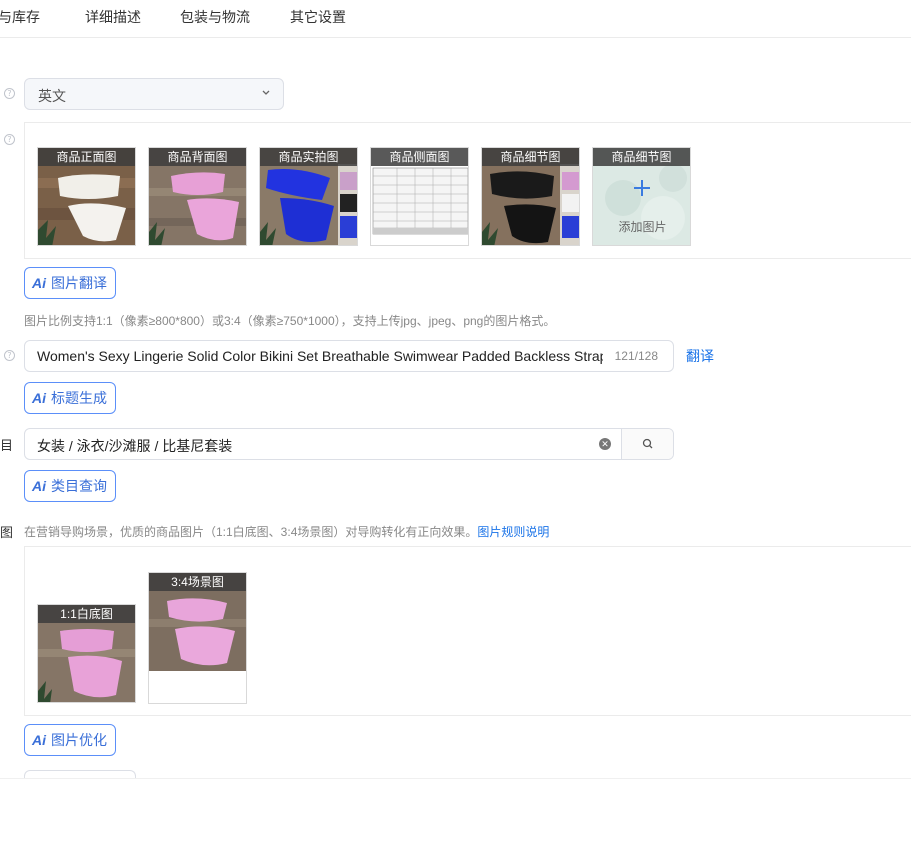  I want to click on image-translate-button: Ai 图片翻译, so click(70, 283).